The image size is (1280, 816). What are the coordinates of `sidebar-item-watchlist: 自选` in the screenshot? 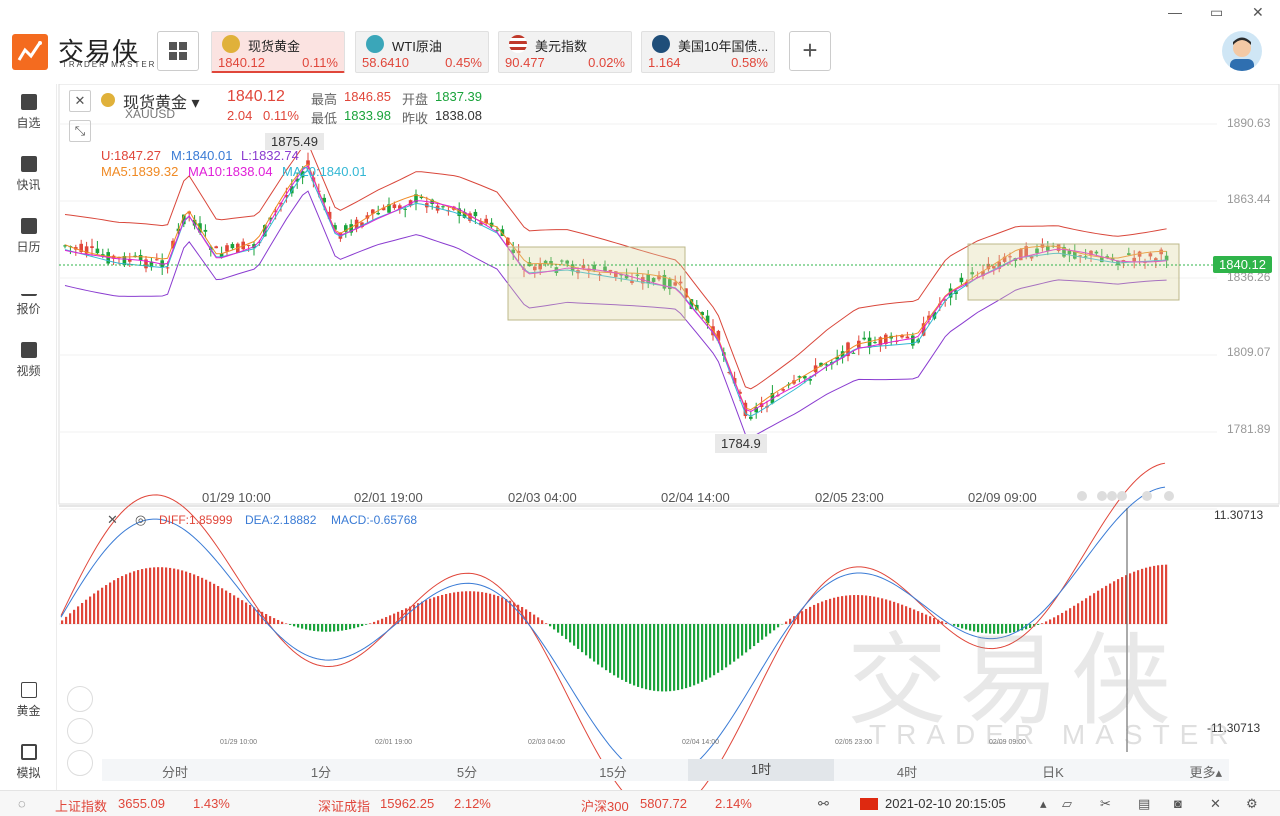 It's located at (28, 112).